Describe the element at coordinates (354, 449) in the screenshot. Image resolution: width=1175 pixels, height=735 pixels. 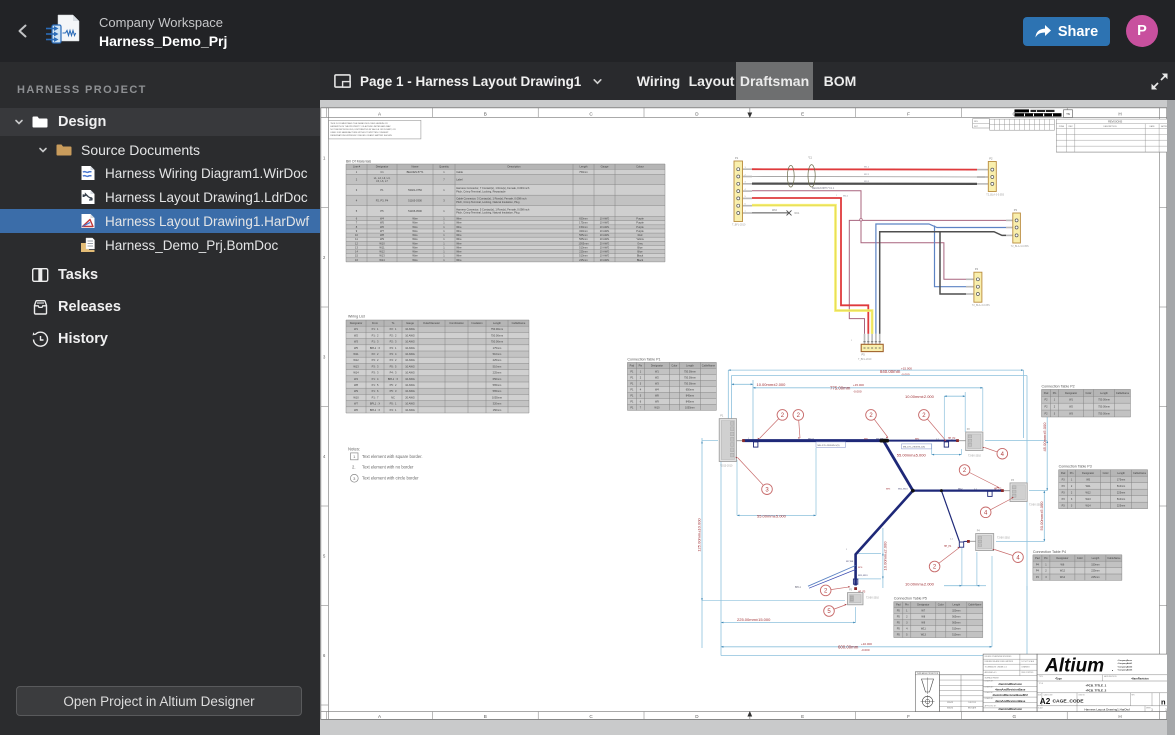
I see `svg-text: Notes:` at that location.